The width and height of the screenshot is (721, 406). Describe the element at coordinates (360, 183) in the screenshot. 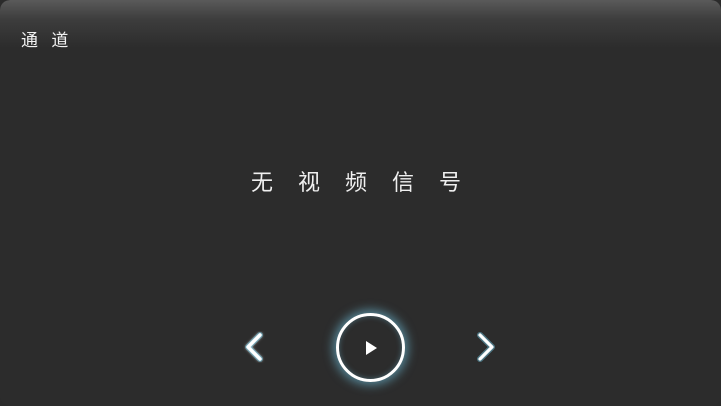

I see `no-video-signal-text: 无 视 频 信 号` at that location.